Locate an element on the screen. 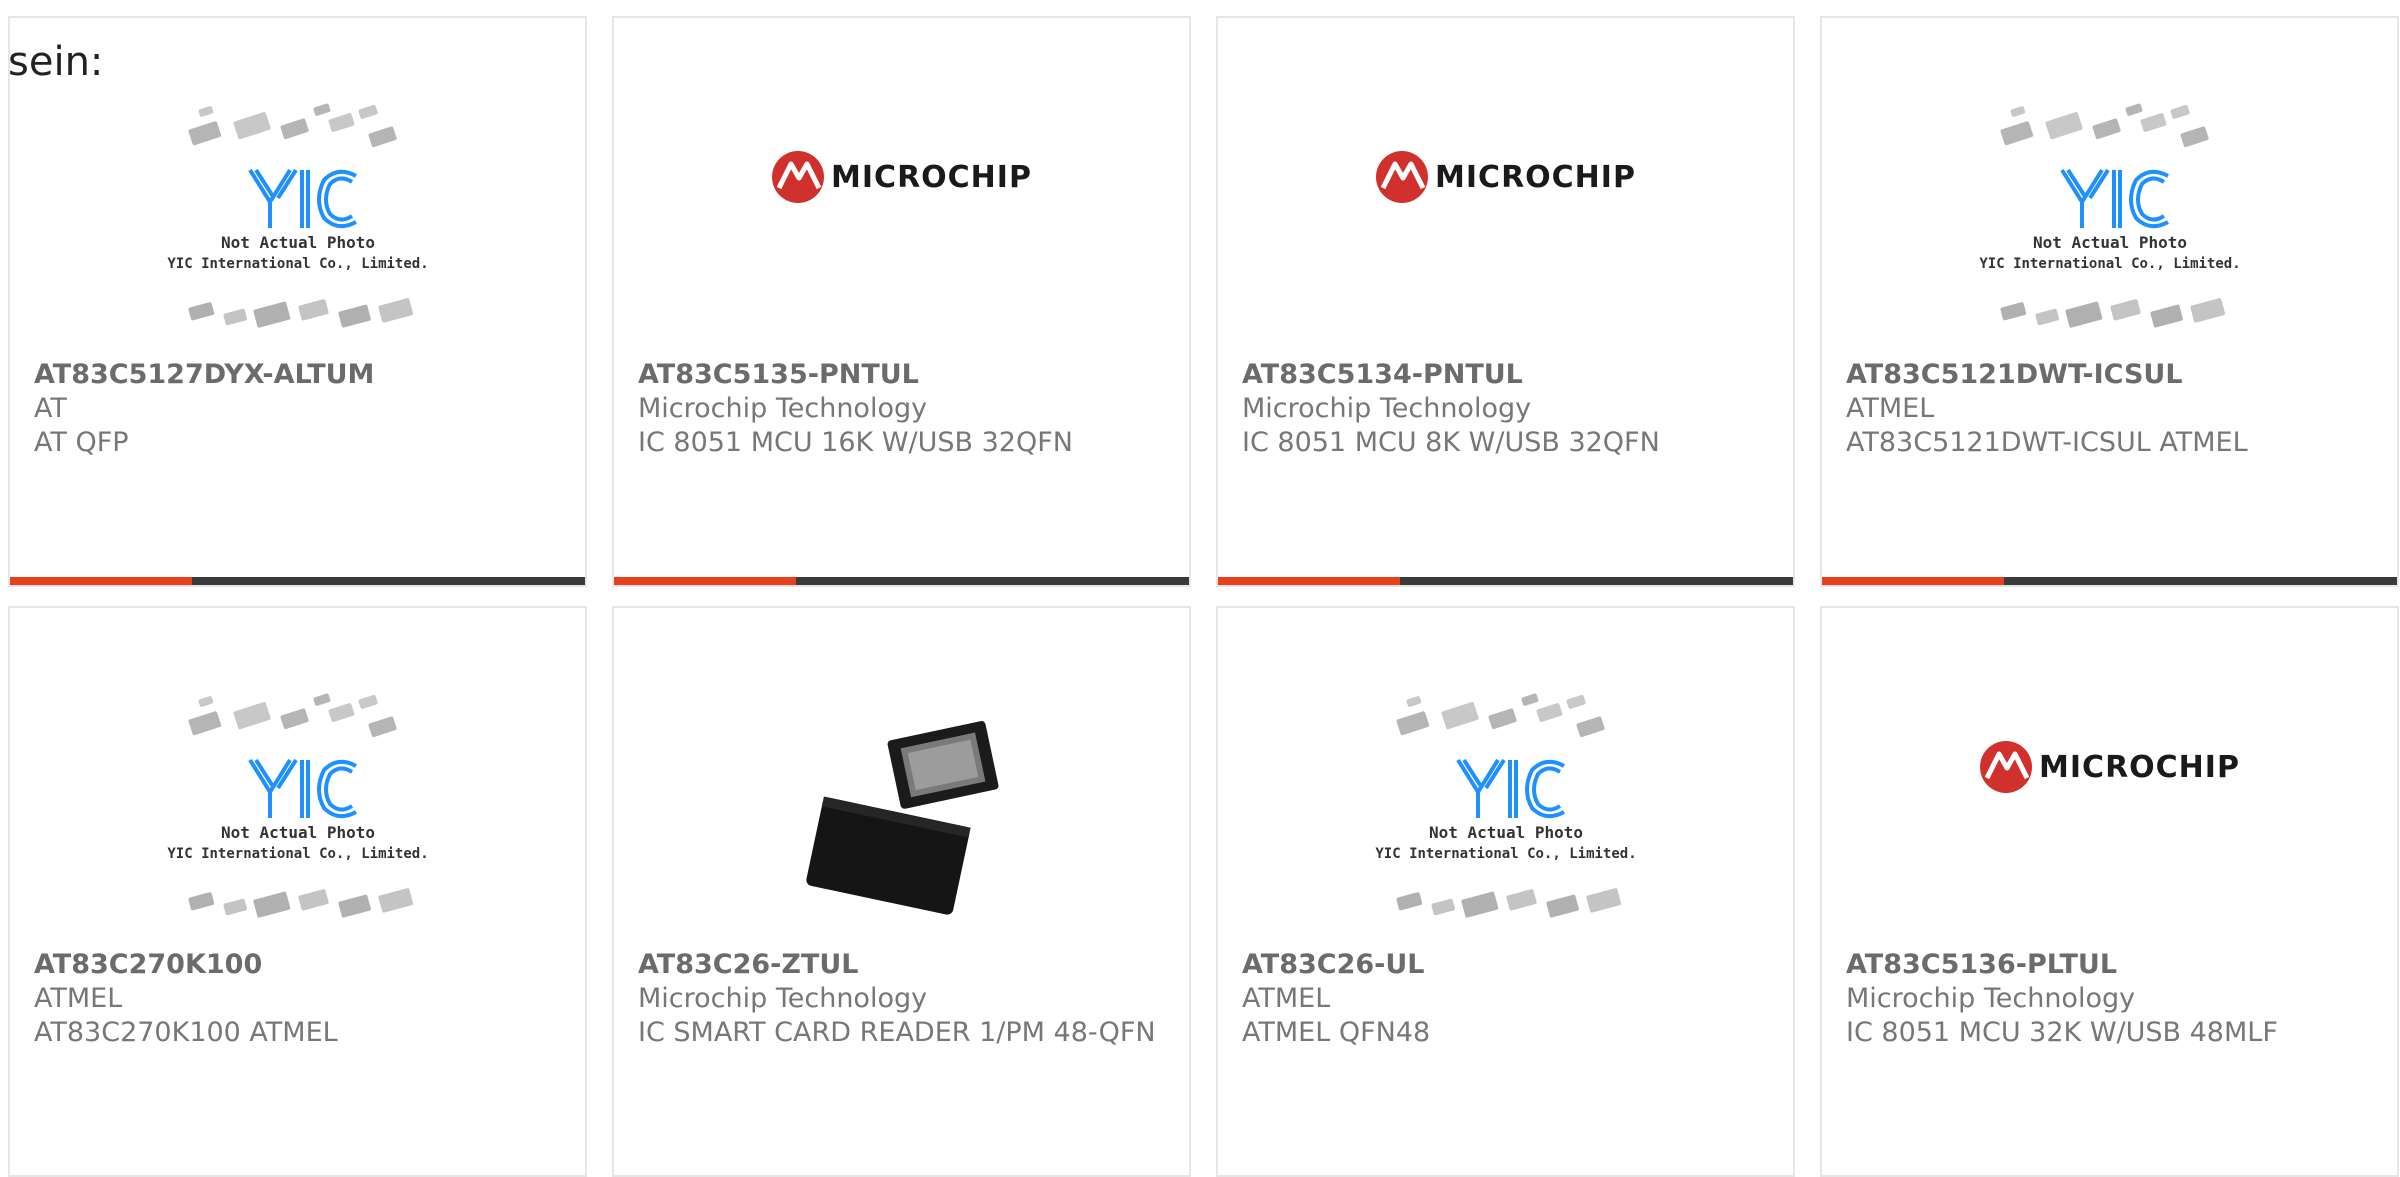  qfn-chip-photo is located at coordinates (901, 818).